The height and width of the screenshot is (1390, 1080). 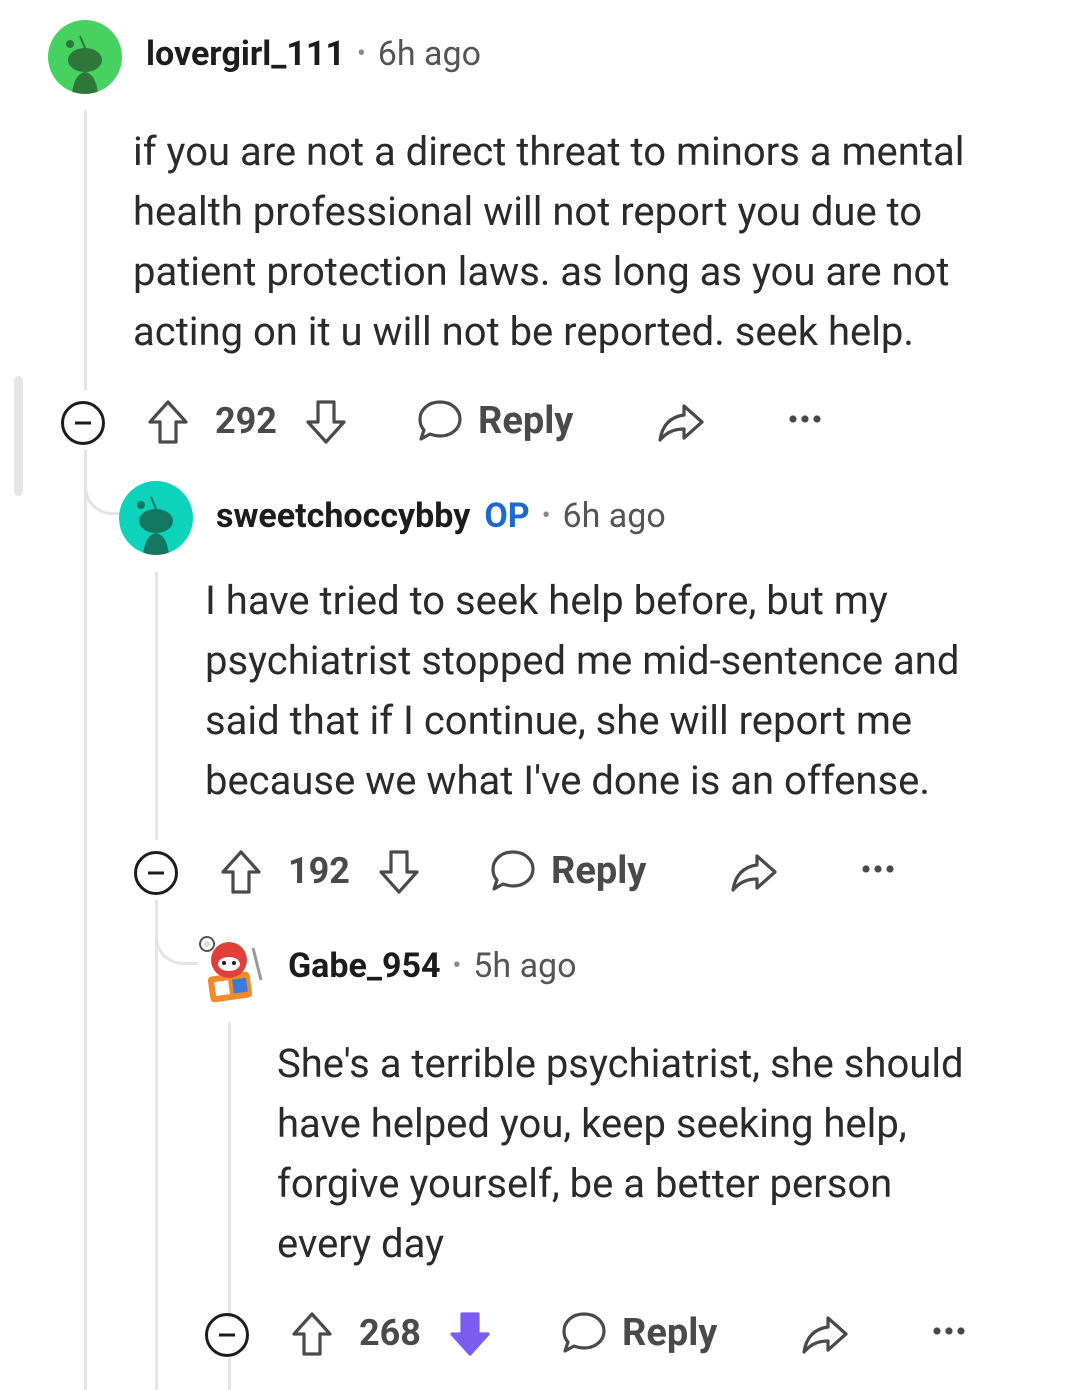 I want to click on vote-score: 192, so click(x=319, y=871).